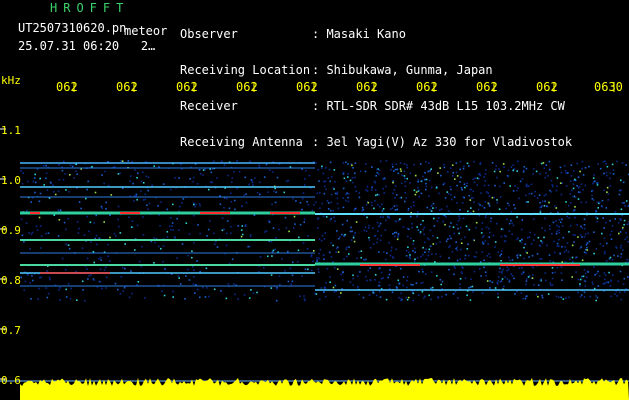  Describe the element at coordinates (11, 180) in the screenshot. I see `y-tick-1-0: 1.0` at that location.